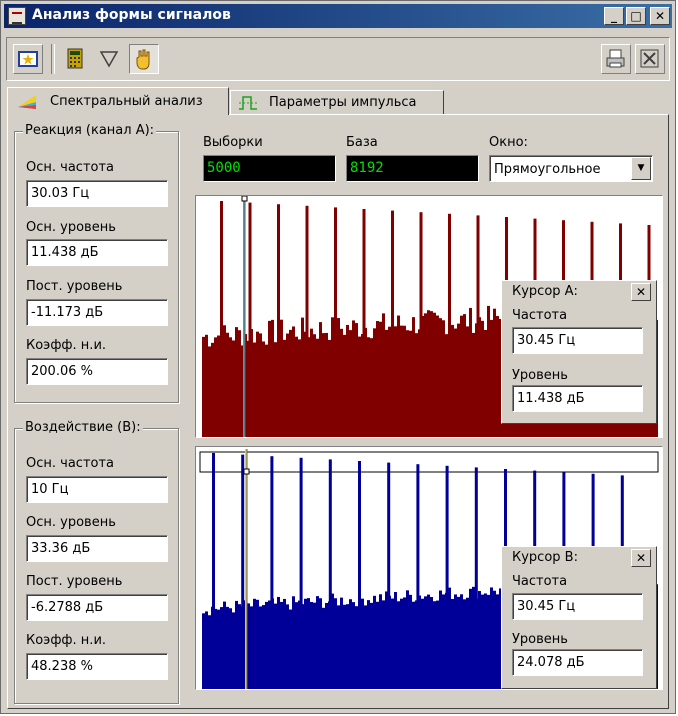  What do you see at coordinates (650, 59) in the screenshot?
I see `exit-button` at bounding box center [650, 59].